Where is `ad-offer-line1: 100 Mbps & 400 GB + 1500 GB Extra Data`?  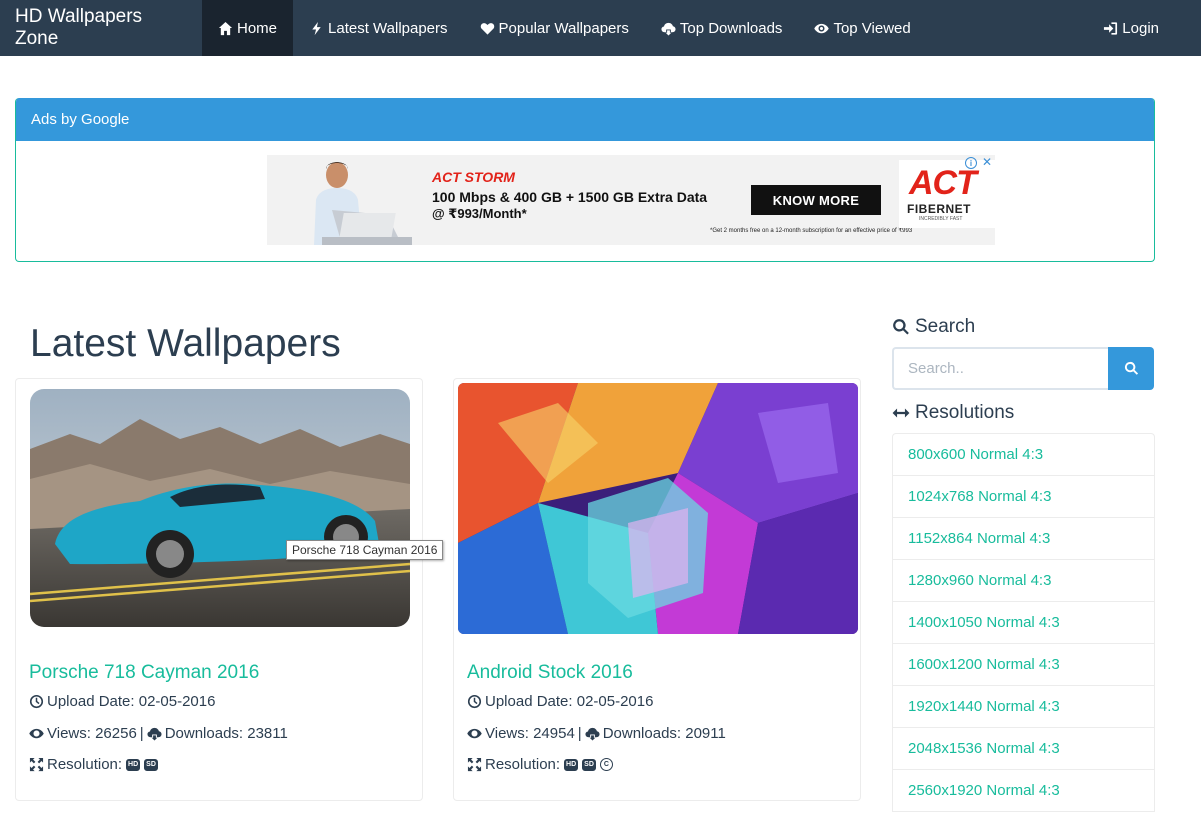
ad-offer-line1: 100 Mbps & 400 GB + 1500 GB Extra Data is located at coordinates (570, 197).